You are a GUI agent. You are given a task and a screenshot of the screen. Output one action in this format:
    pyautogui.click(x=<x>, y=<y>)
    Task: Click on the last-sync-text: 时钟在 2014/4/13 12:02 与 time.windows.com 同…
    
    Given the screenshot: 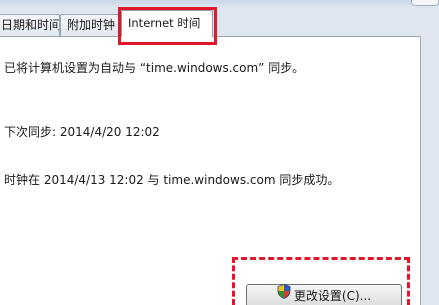 What is the action you would take?
    pyautogui.click(x=172, y=180)
    